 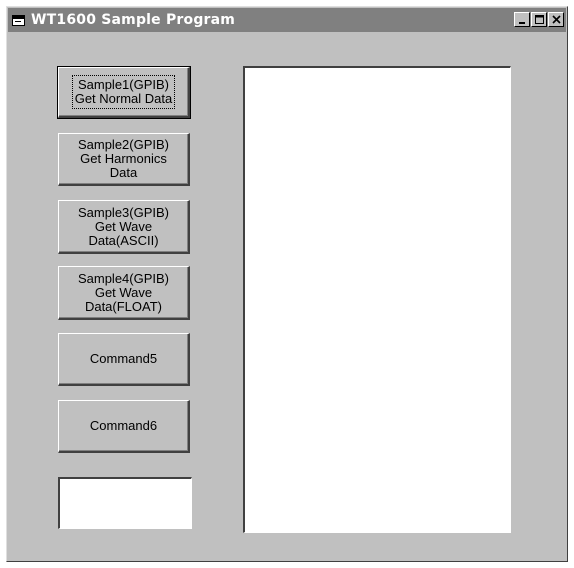 I want to click on maximize-button, so click(x=539, y=19).